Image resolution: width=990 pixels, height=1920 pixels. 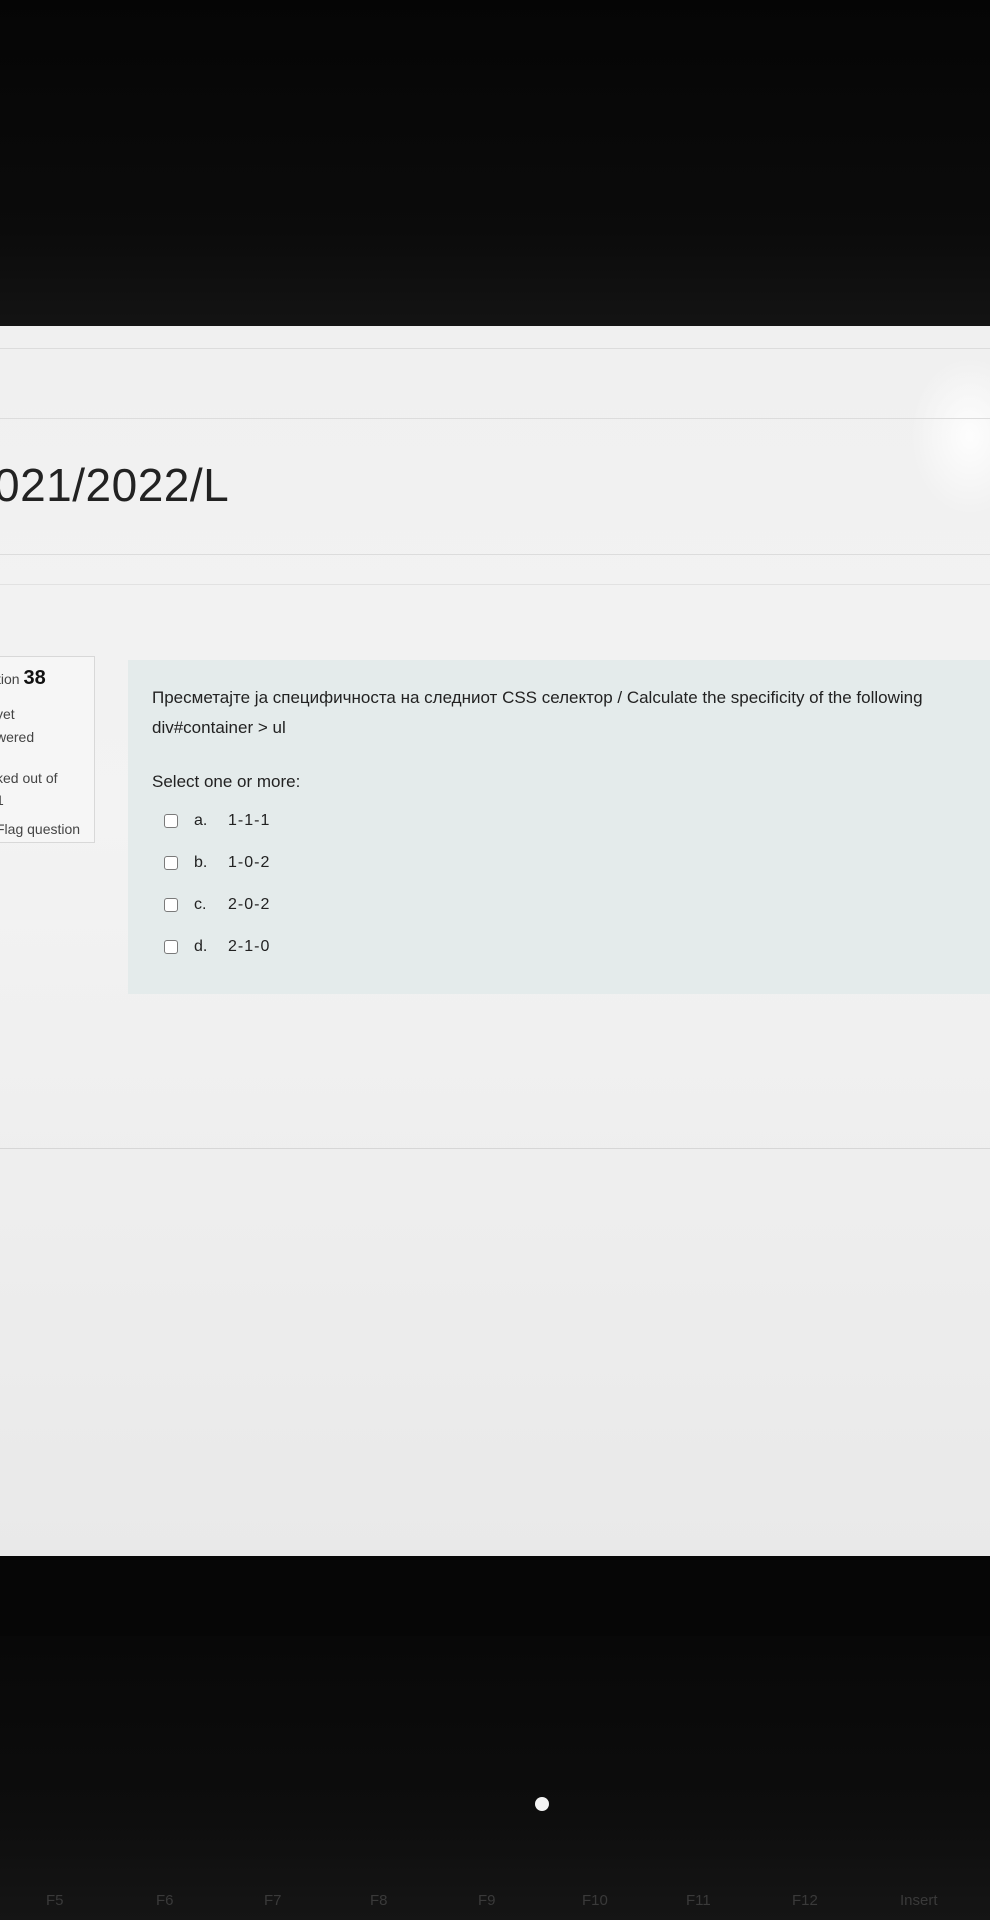 I want to click on answer-option-a: a. 1-1-1, so click(x=217, y=821).